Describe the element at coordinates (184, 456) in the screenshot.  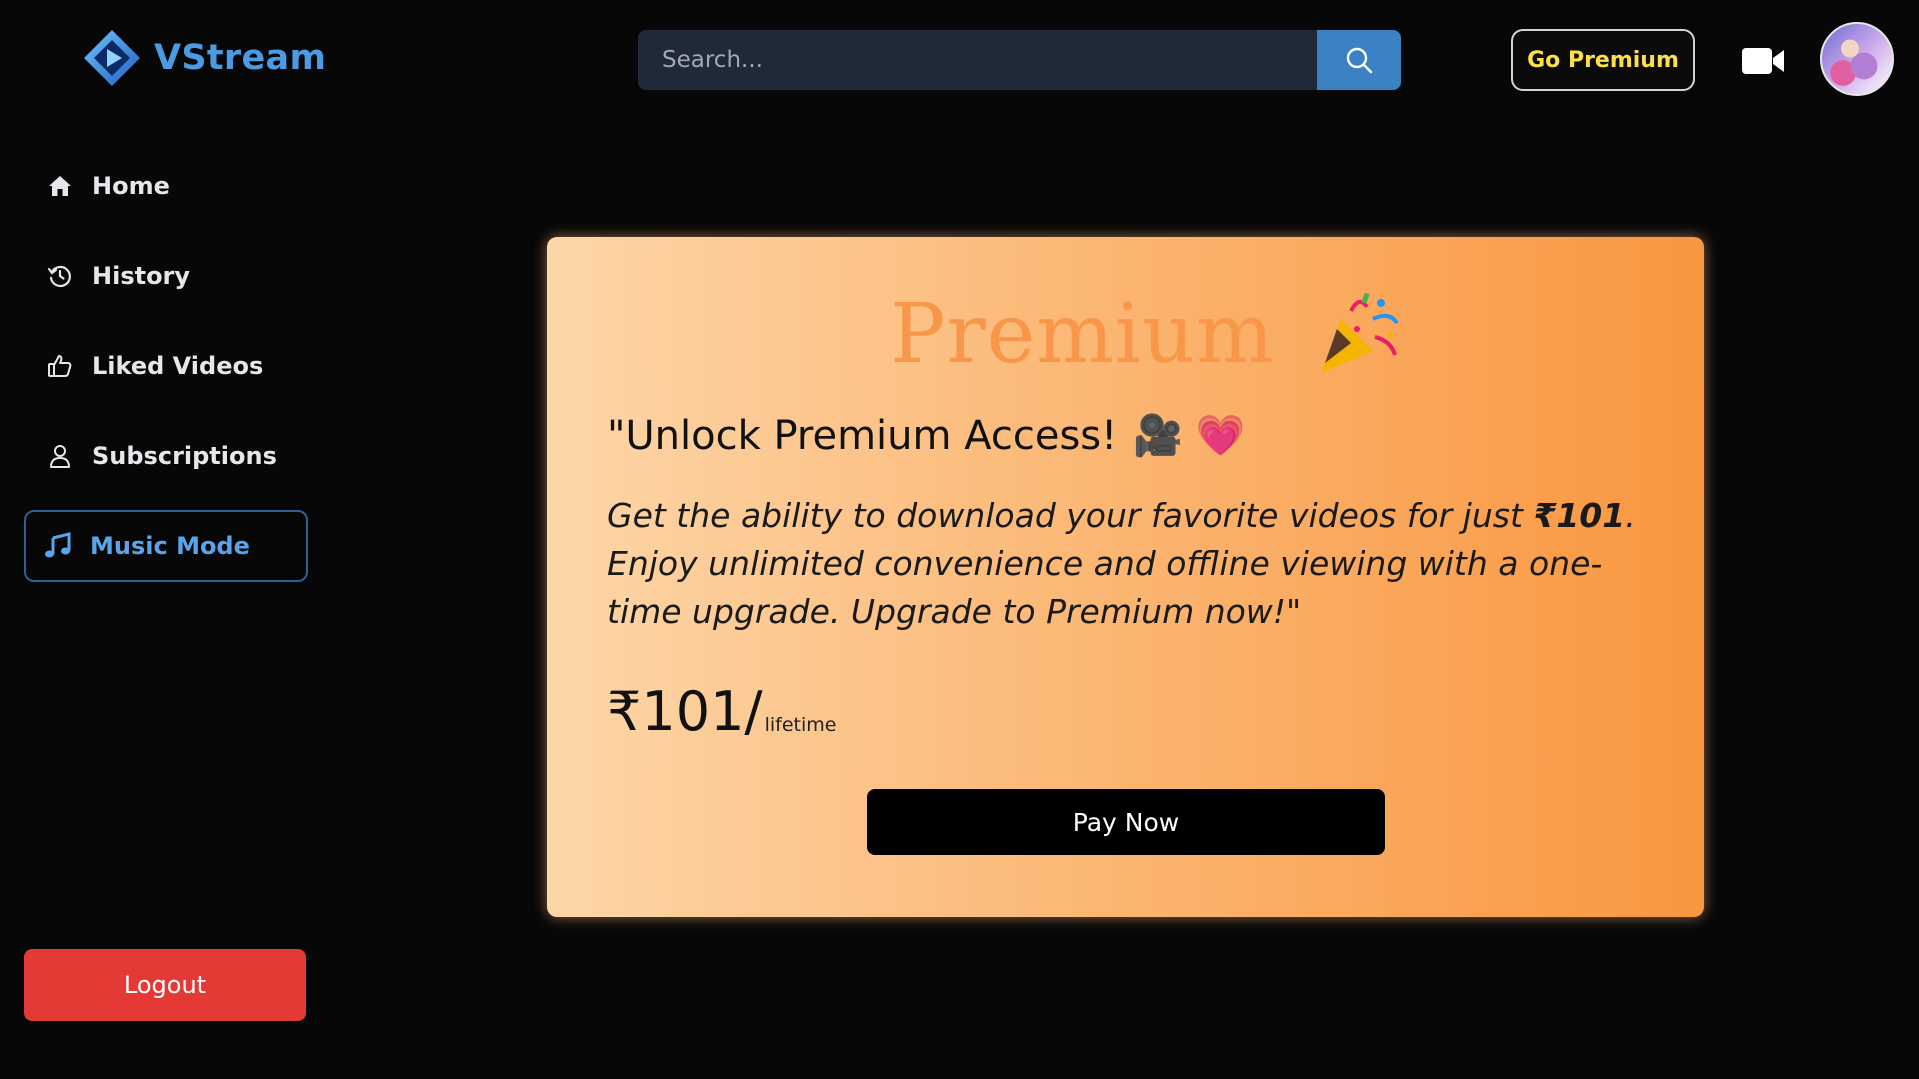
I see `sidebar-item-label: Subscriptions` at that location.